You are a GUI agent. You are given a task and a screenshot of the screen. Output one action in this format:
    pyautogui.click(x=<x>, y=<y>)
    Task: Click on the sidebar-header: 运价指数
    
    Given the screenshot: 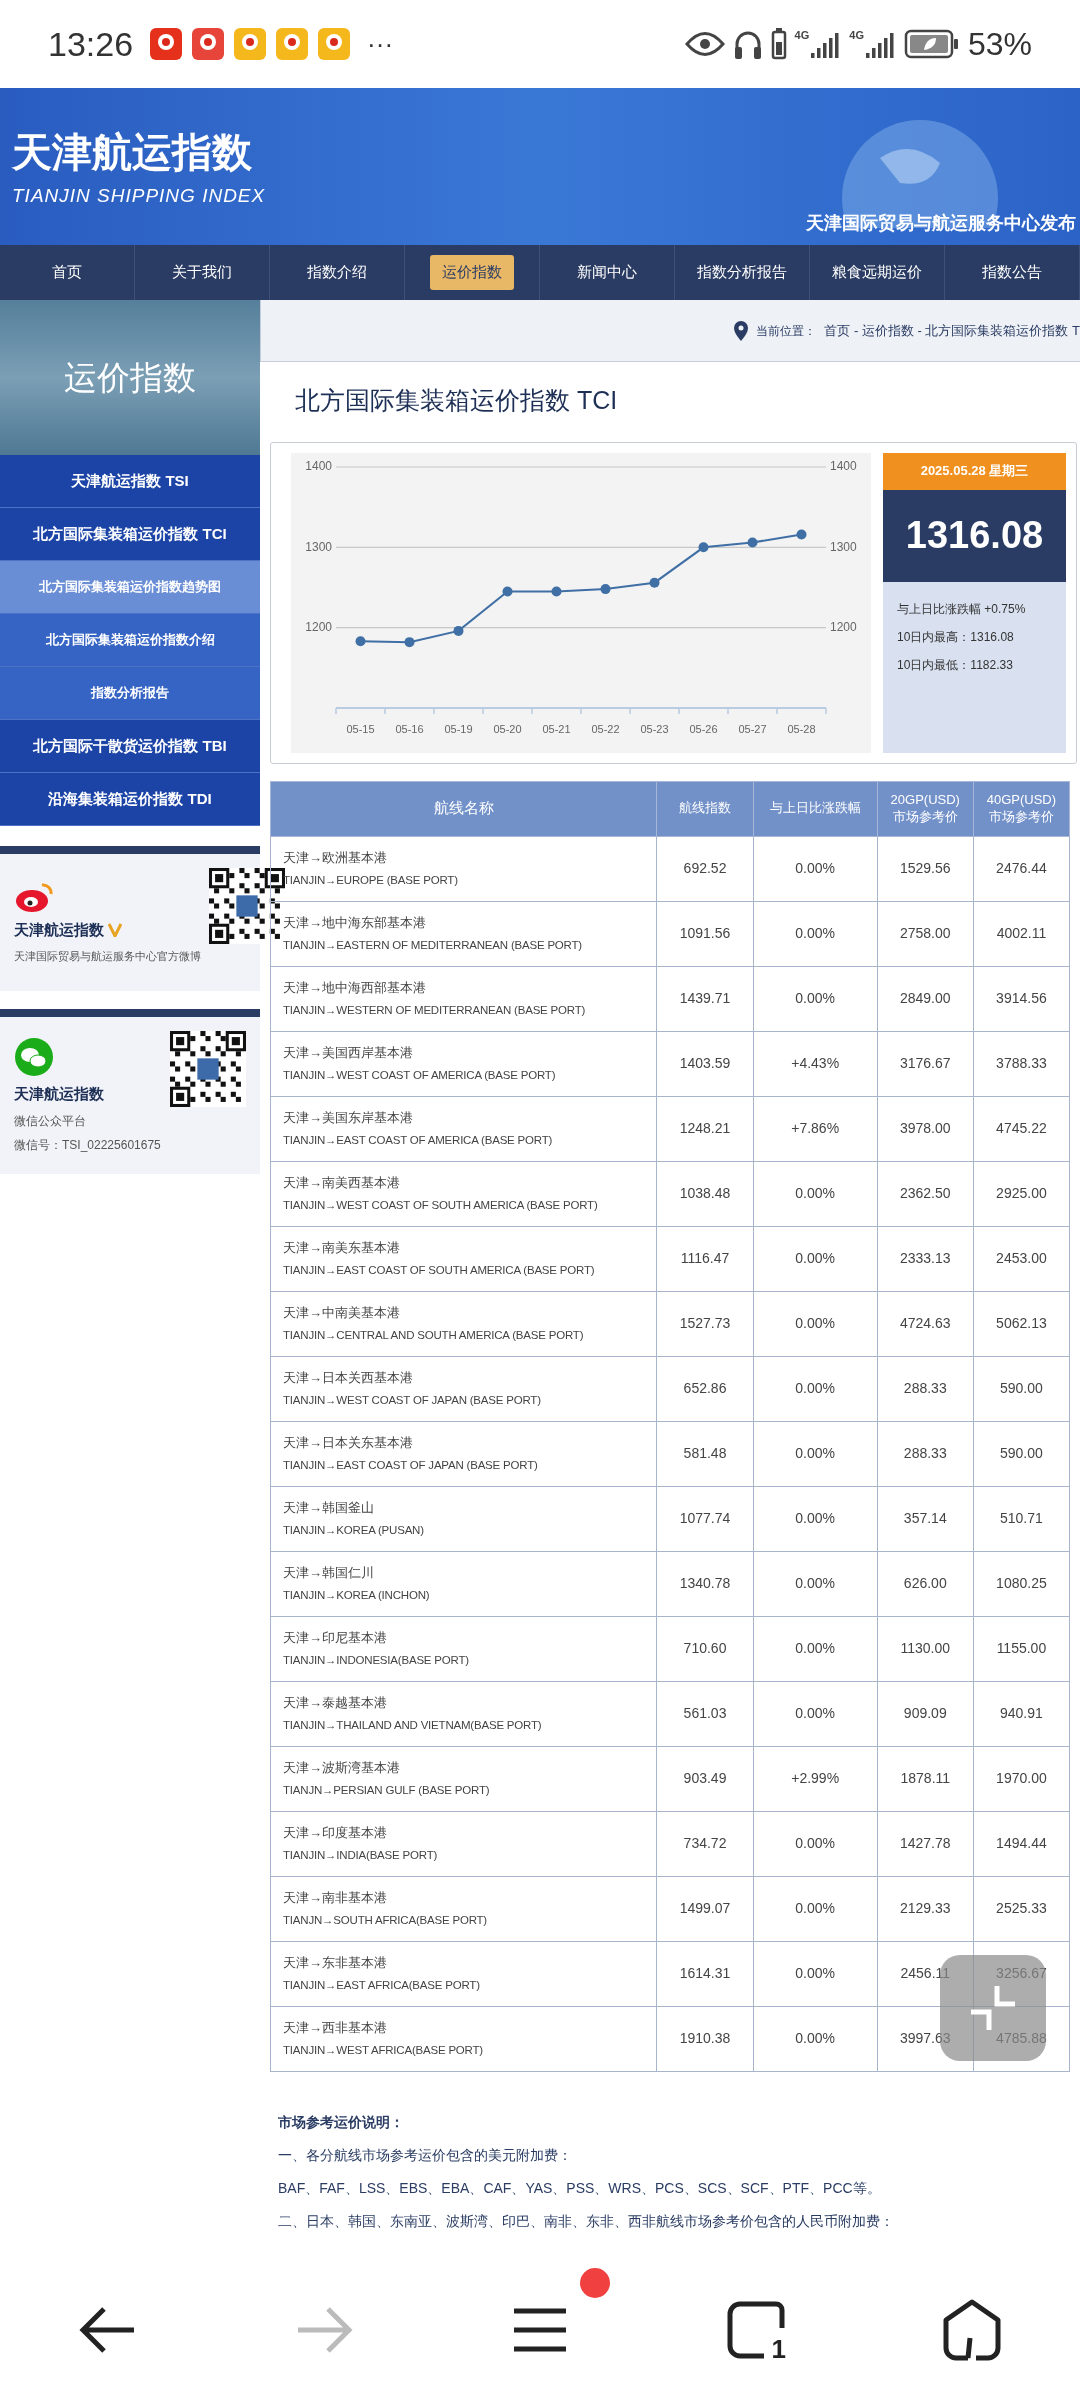 What is the action you would take?
    pyautogui.click(x=130, y=377)
    